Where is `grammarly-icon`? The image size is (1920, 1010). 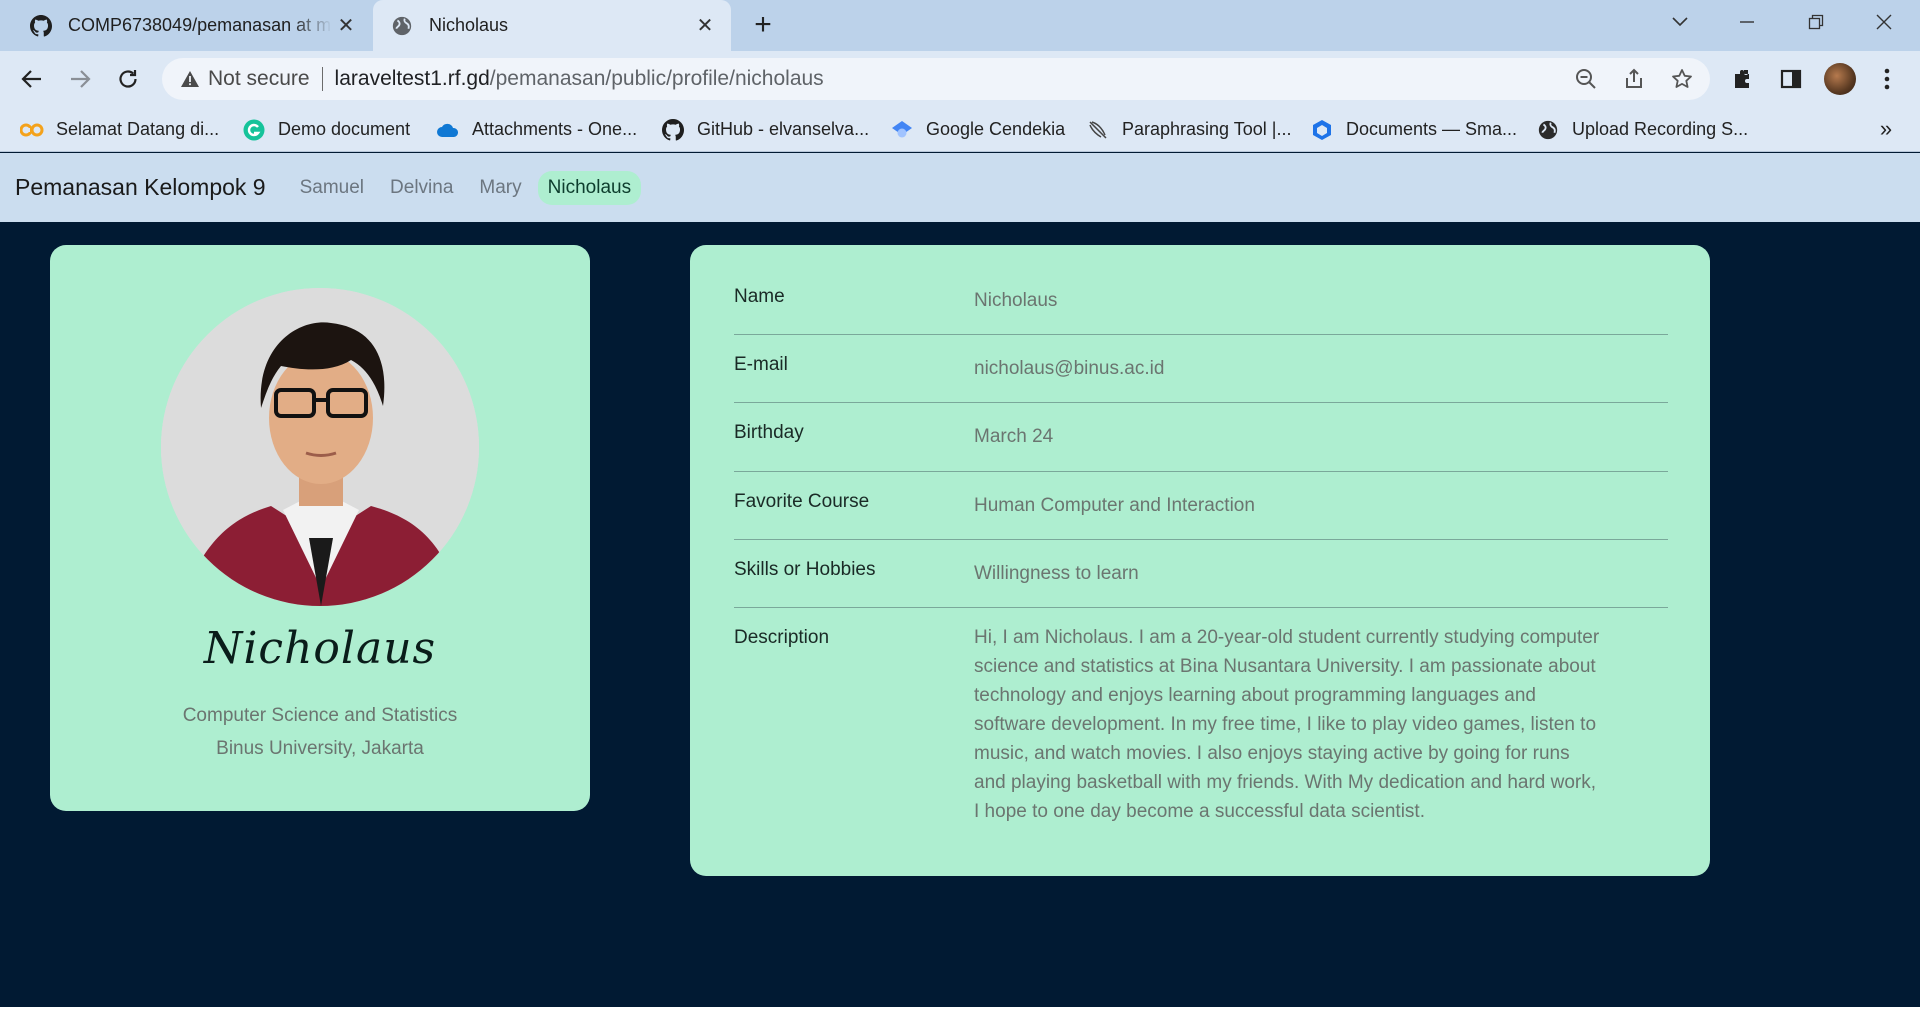
grammarly-icon is located at coordinates (254, 130).